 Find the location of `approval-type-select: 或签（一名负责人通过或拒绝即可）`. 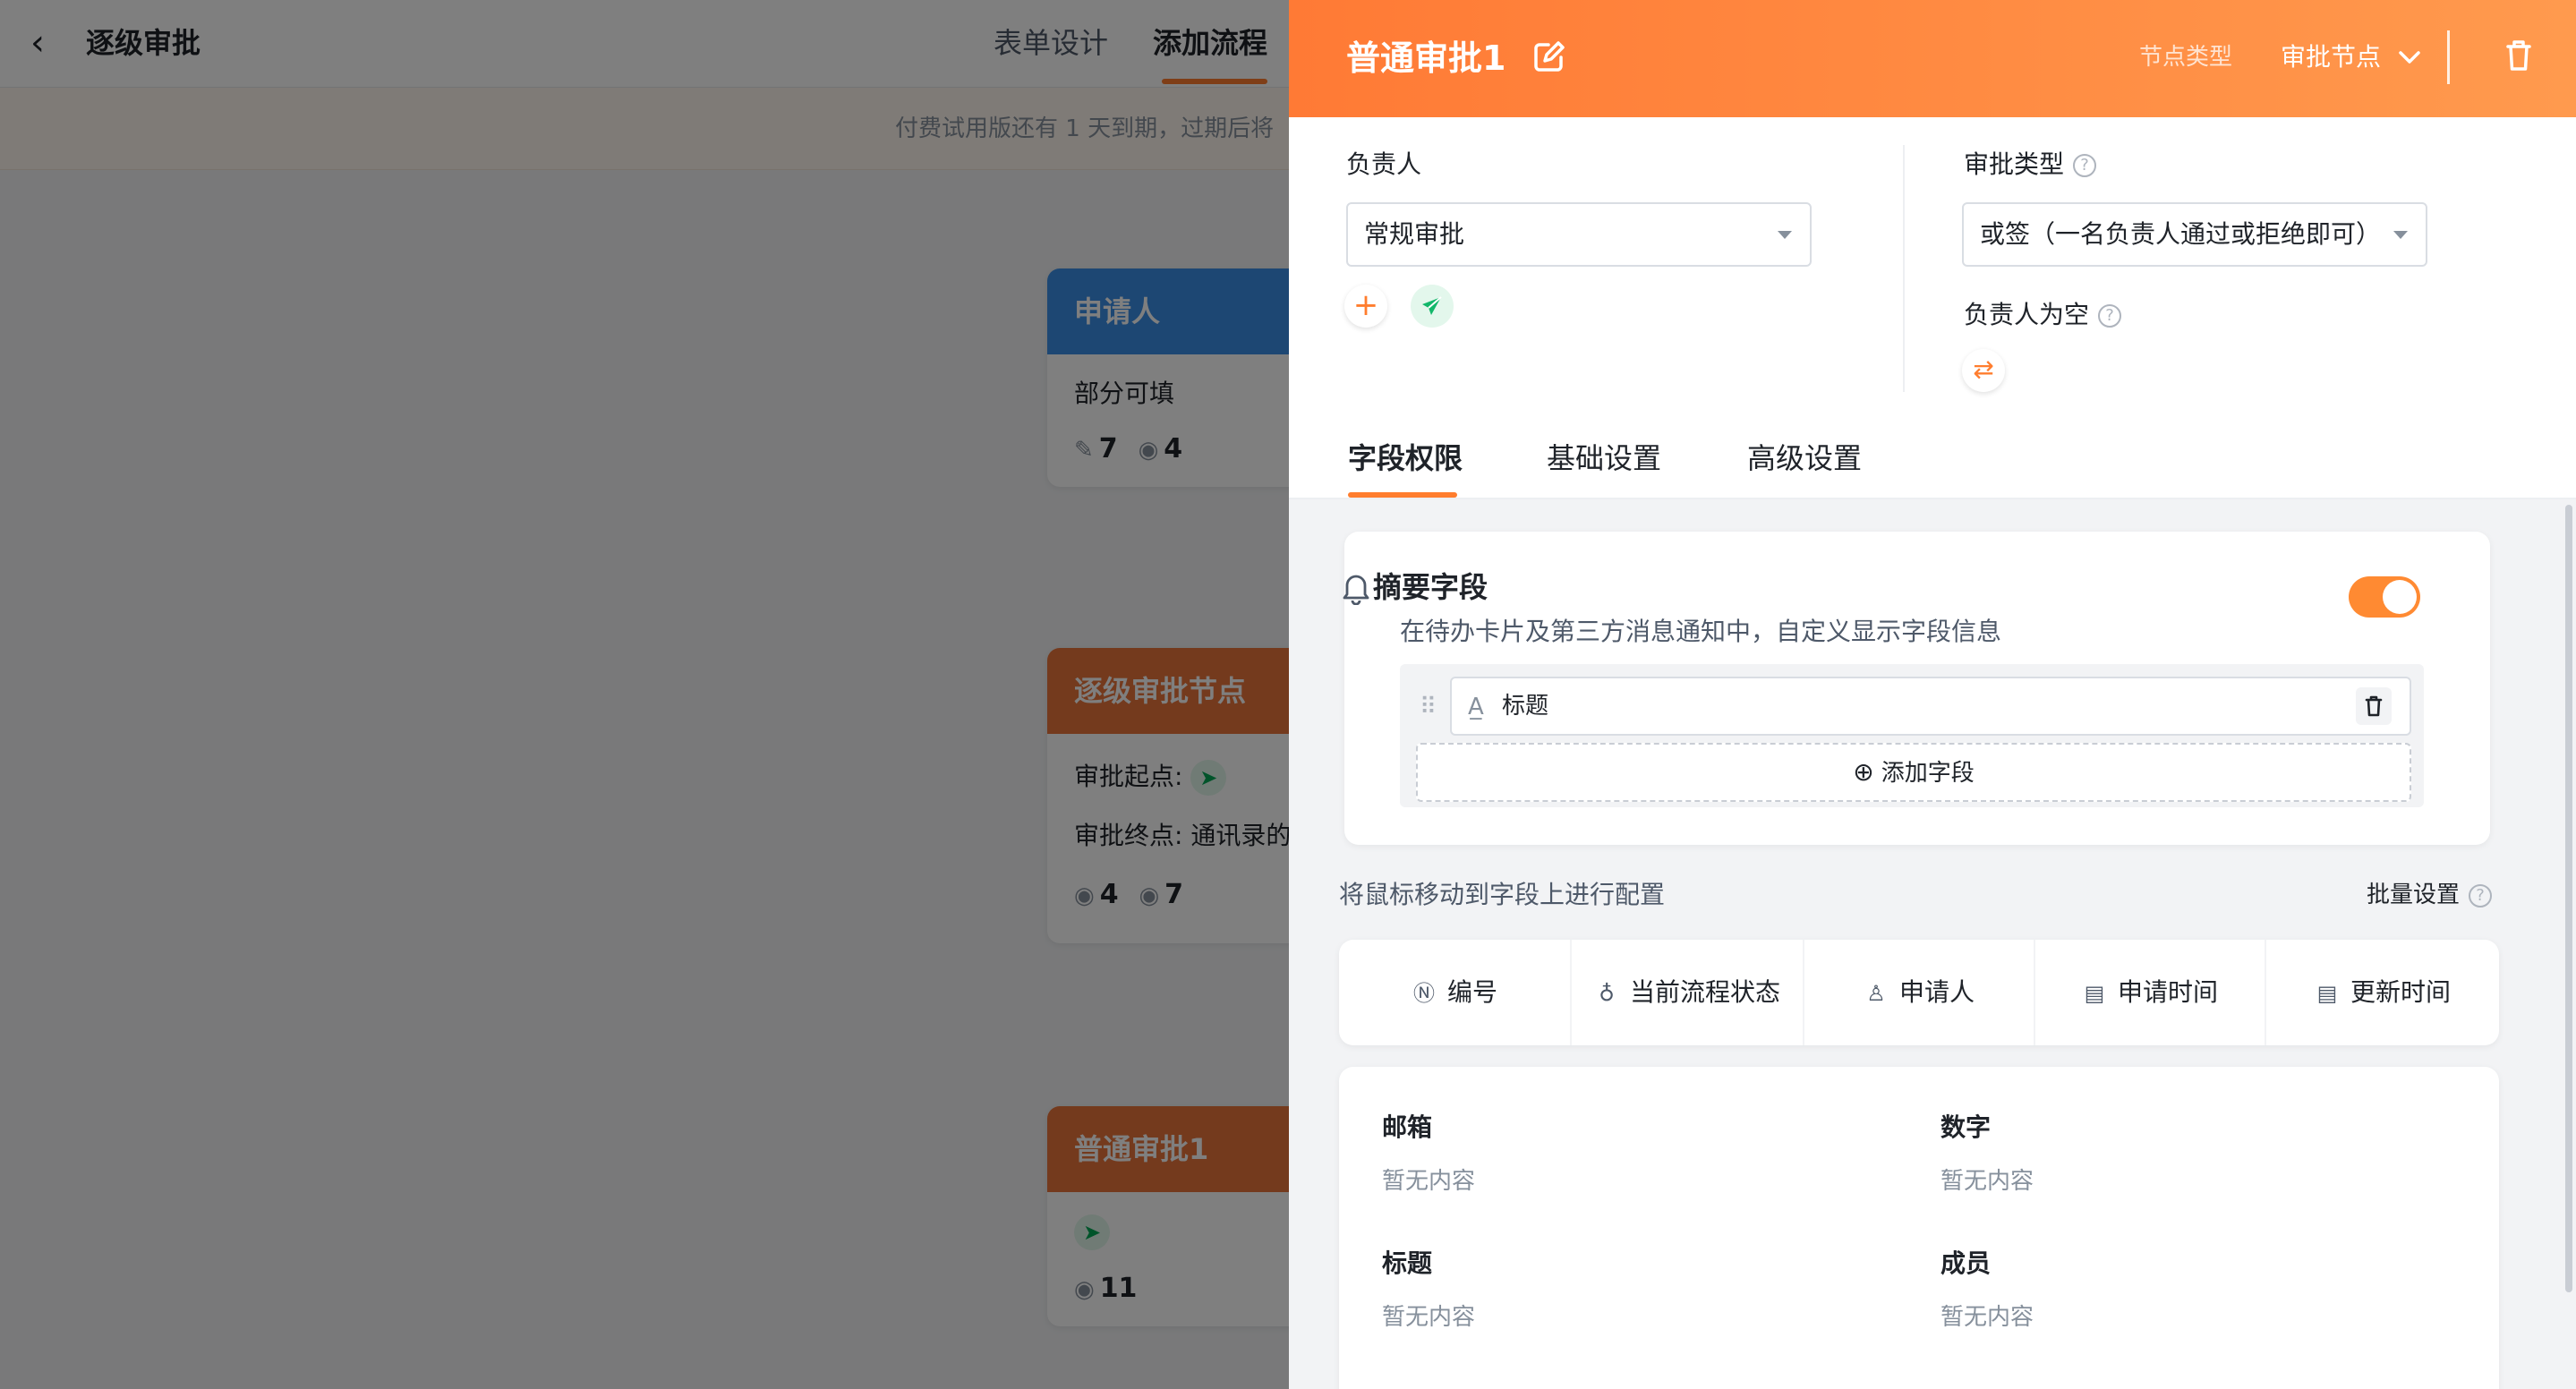

approval-type-select: 或签（一名负责人通过或拒绝即可） is located at coordinates (2194, 234).